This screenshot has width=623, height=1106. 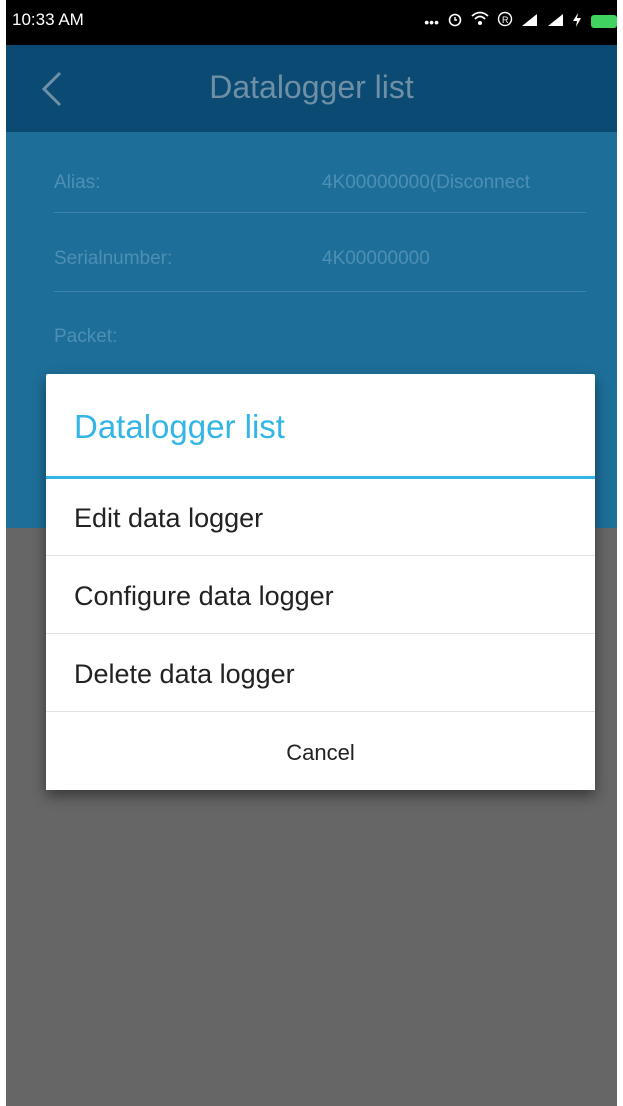 I want to click on status-time: 10:33 AM, so click(x=48, y=19).